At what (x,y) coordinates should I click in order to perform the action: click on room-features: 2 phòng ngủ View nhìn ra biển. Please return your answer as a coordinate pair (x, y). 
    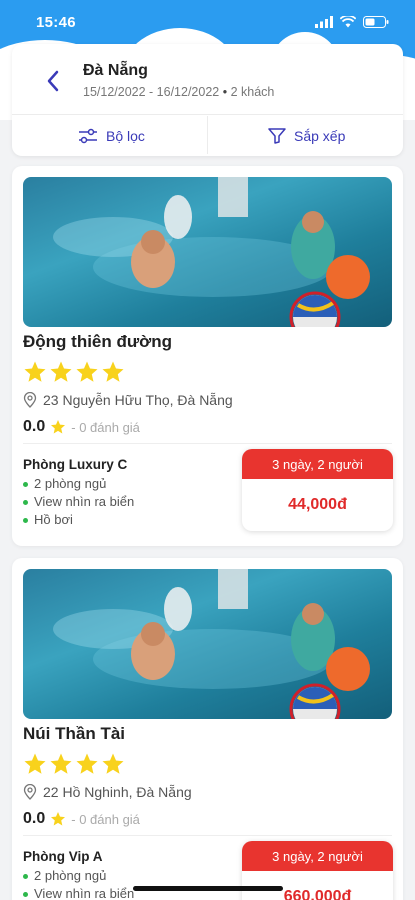
    Looking at the image, I should click on (78, 883).